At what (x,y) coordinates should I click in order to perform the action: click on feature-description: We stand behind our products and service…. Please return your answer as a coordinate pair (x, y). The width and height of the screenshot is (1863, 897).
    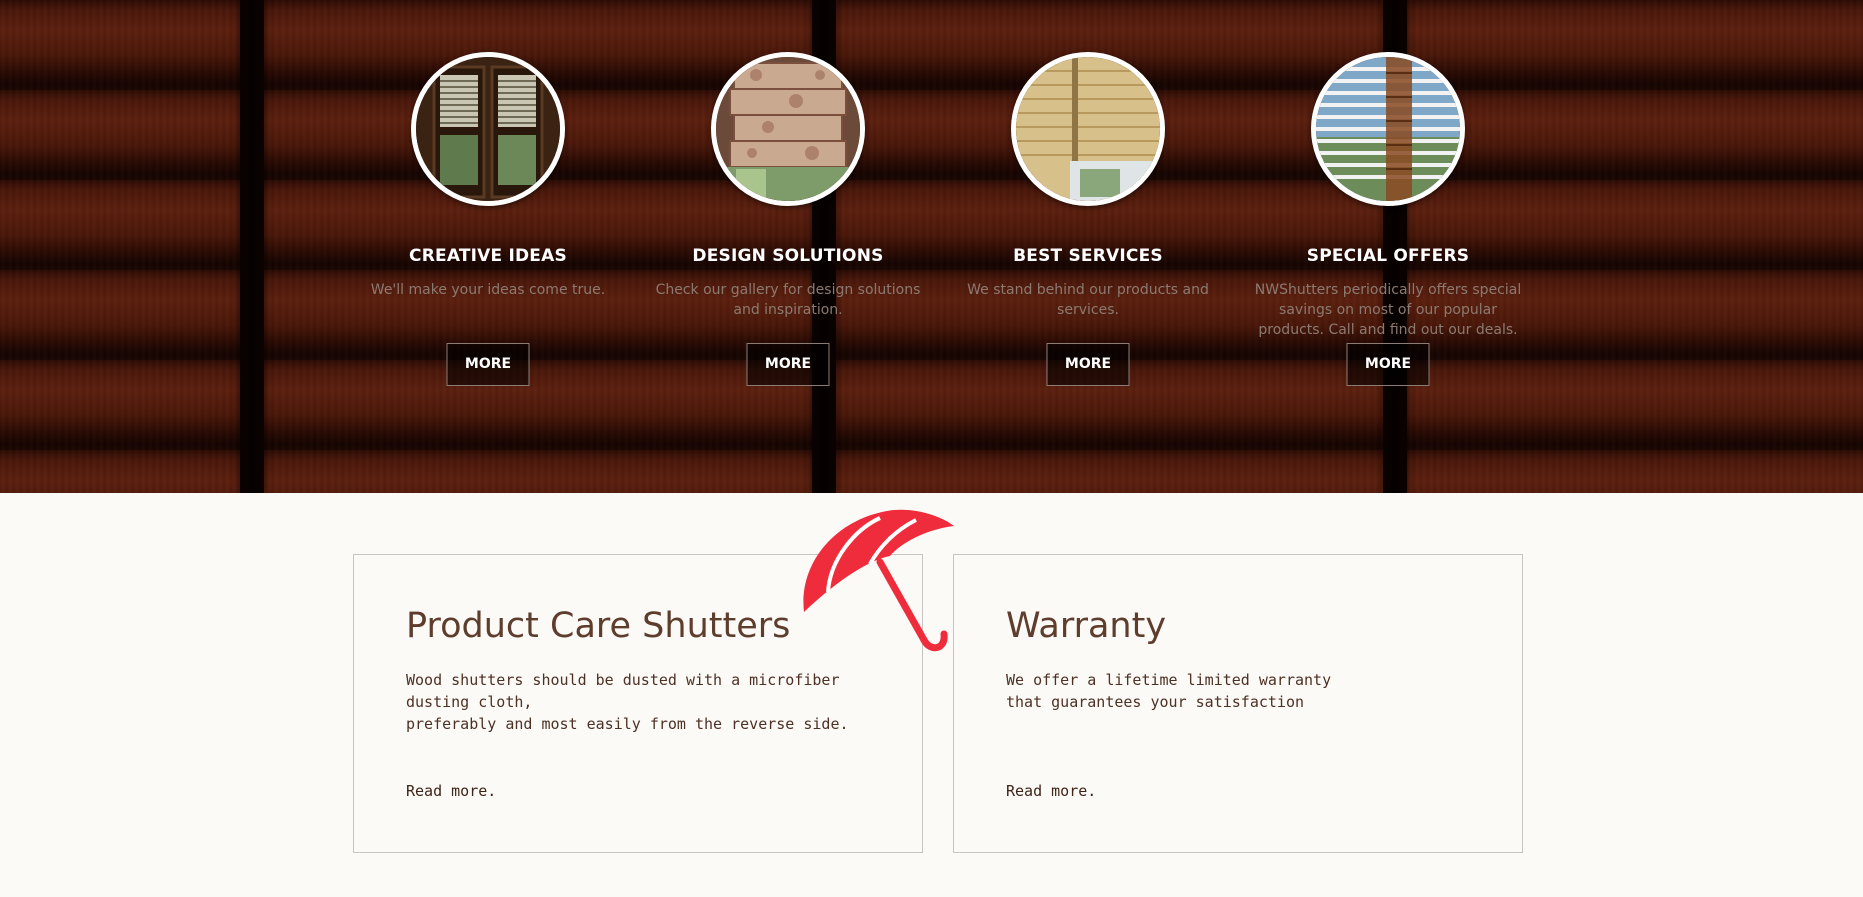
    Looking at the image, I should click on (1088, 300).